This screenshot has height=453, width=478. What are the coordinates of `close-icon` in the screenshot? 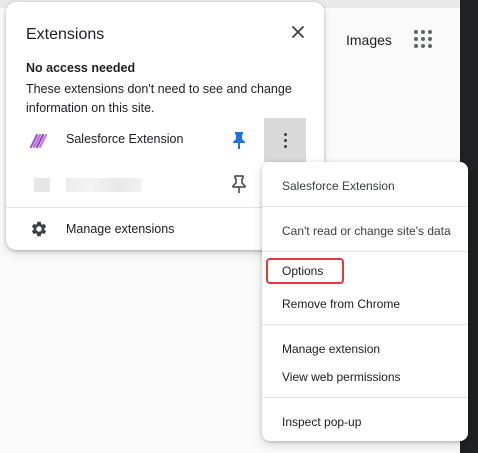 It's located at (298, 32).